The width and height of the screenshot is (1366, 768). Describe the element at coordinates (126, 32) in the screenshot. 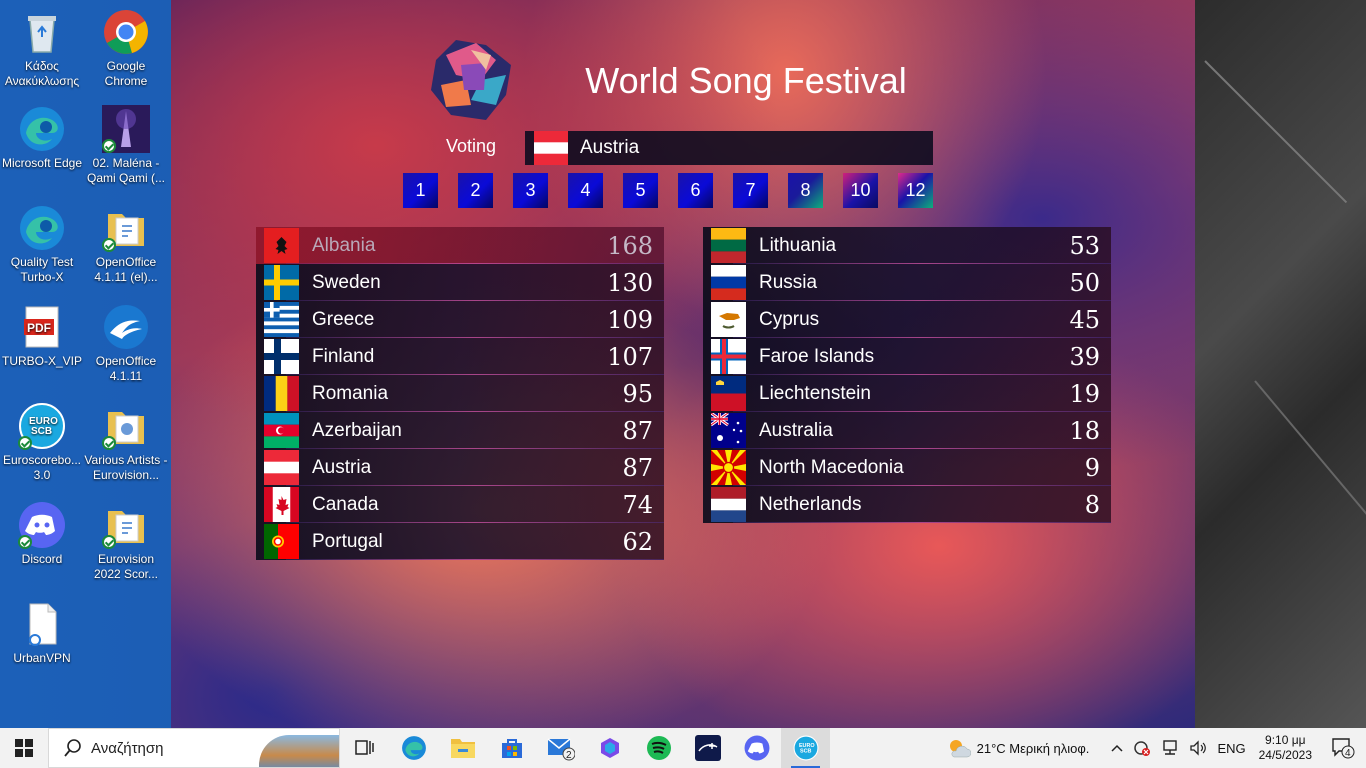

I see `chrome-icon` at that location.